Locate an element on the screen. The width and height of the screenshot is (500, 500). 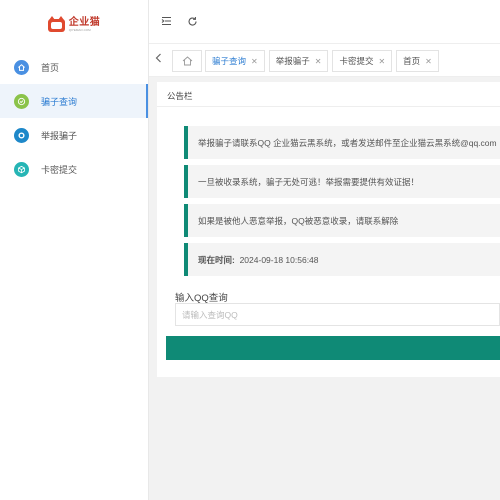
tab-label: 骗子查询 is located at coordinates (229, 61).